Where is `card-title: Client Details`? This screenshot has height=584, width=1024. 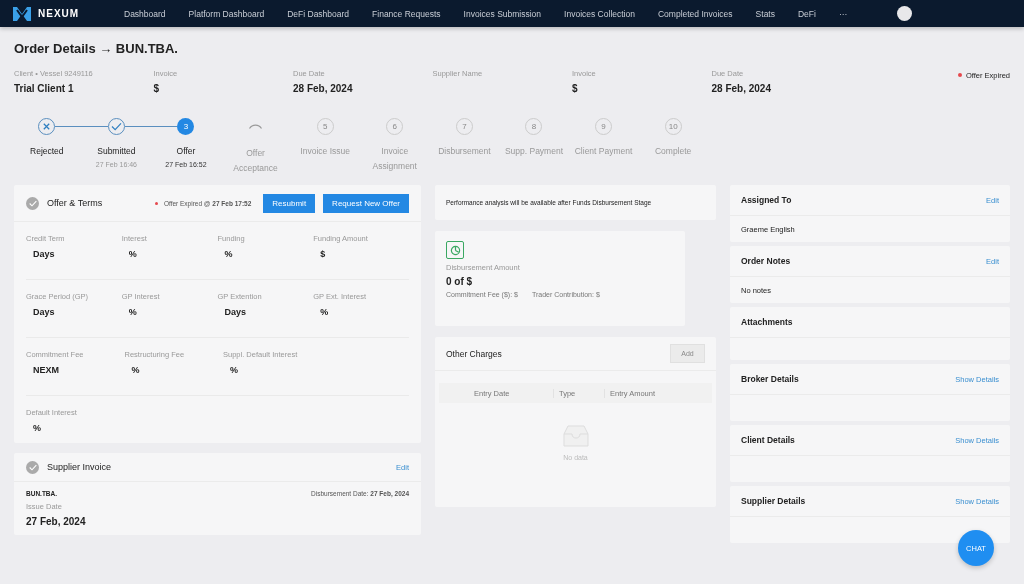
card-title: Client Details is located at coordinates (768, 440).